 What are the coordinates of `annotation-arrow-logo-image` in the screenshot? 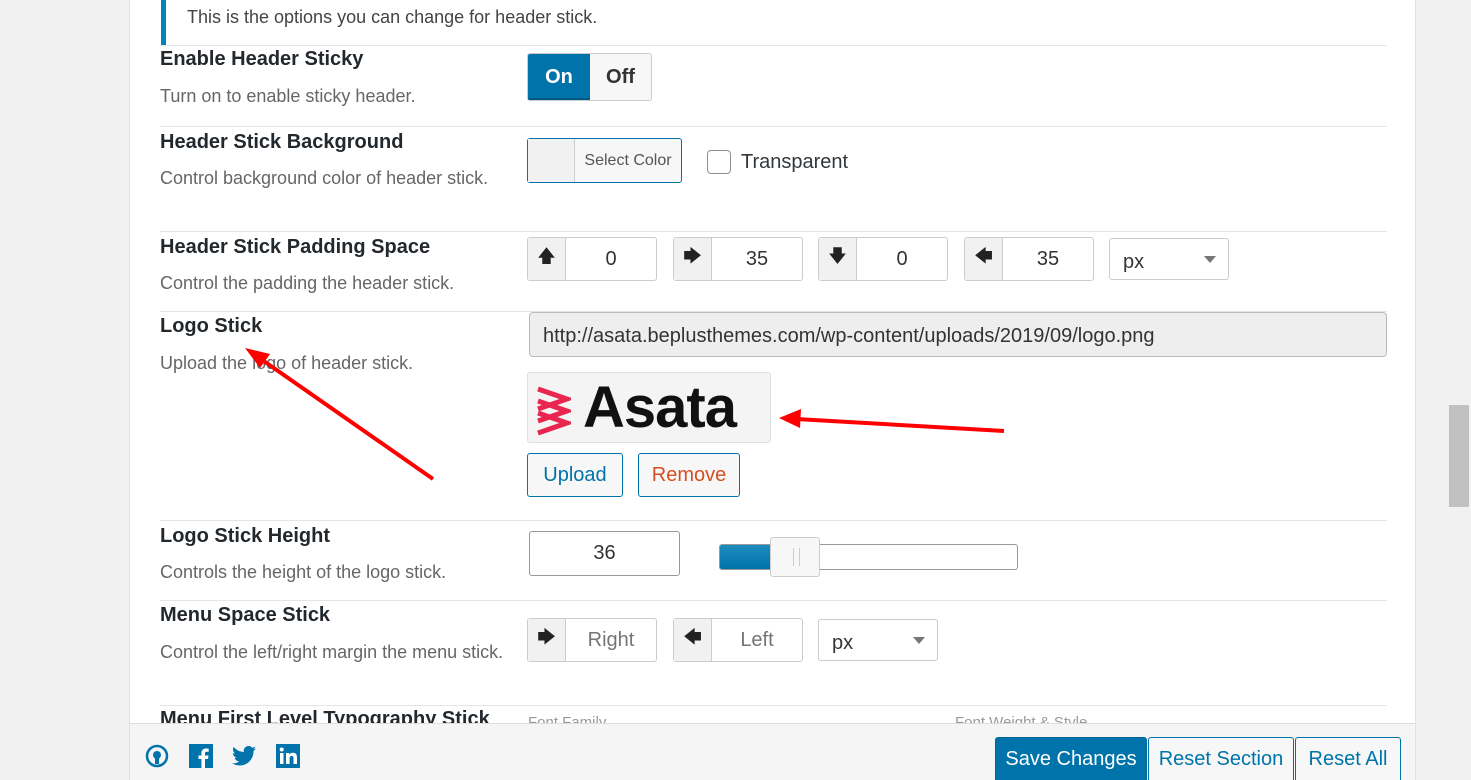 It's located at (892, 421).